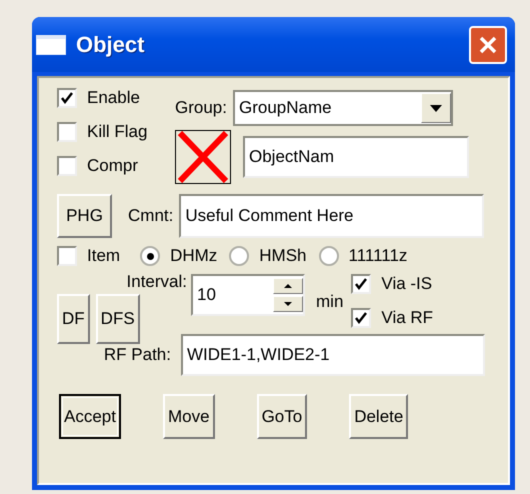 Image resolution: width=530 pixels, height=494 pixels. I want to click on action-button: Accept, so click(90, 416).